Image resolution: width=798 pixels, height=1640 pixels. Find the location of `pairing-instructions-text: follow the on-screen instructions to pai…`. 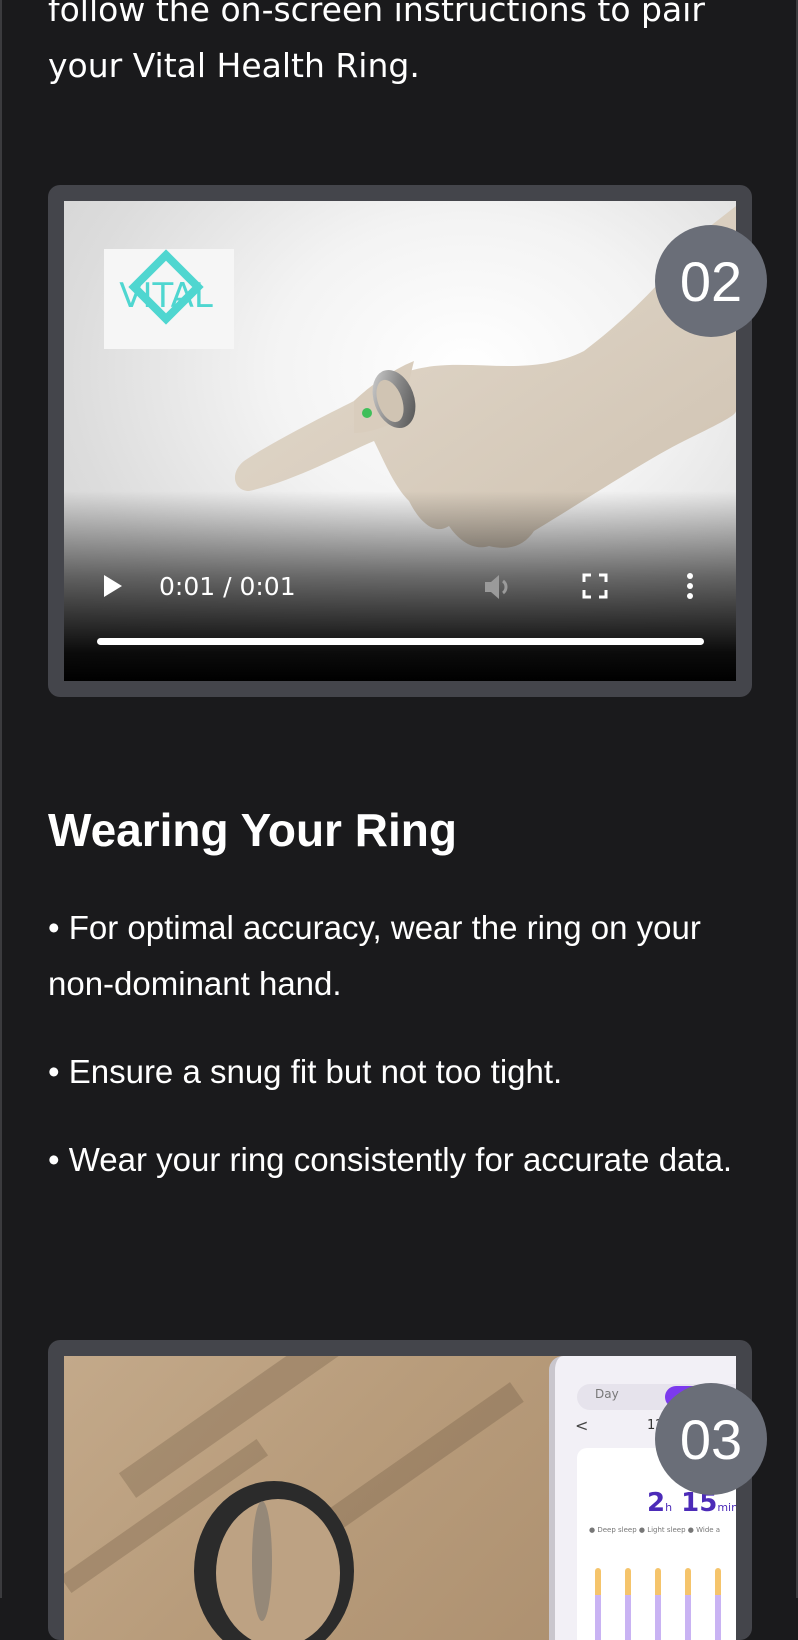

pairing-instructions-text: follow the on-screen instructions to pai… is located at coordinates (376, 42).